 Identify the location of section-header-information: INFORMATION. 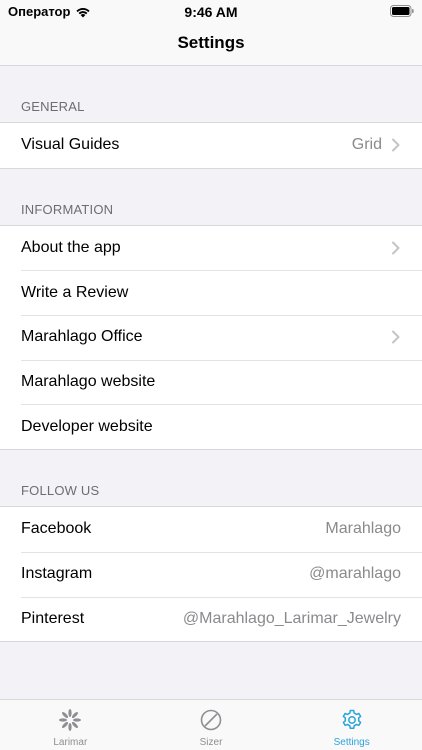
(67, 209).